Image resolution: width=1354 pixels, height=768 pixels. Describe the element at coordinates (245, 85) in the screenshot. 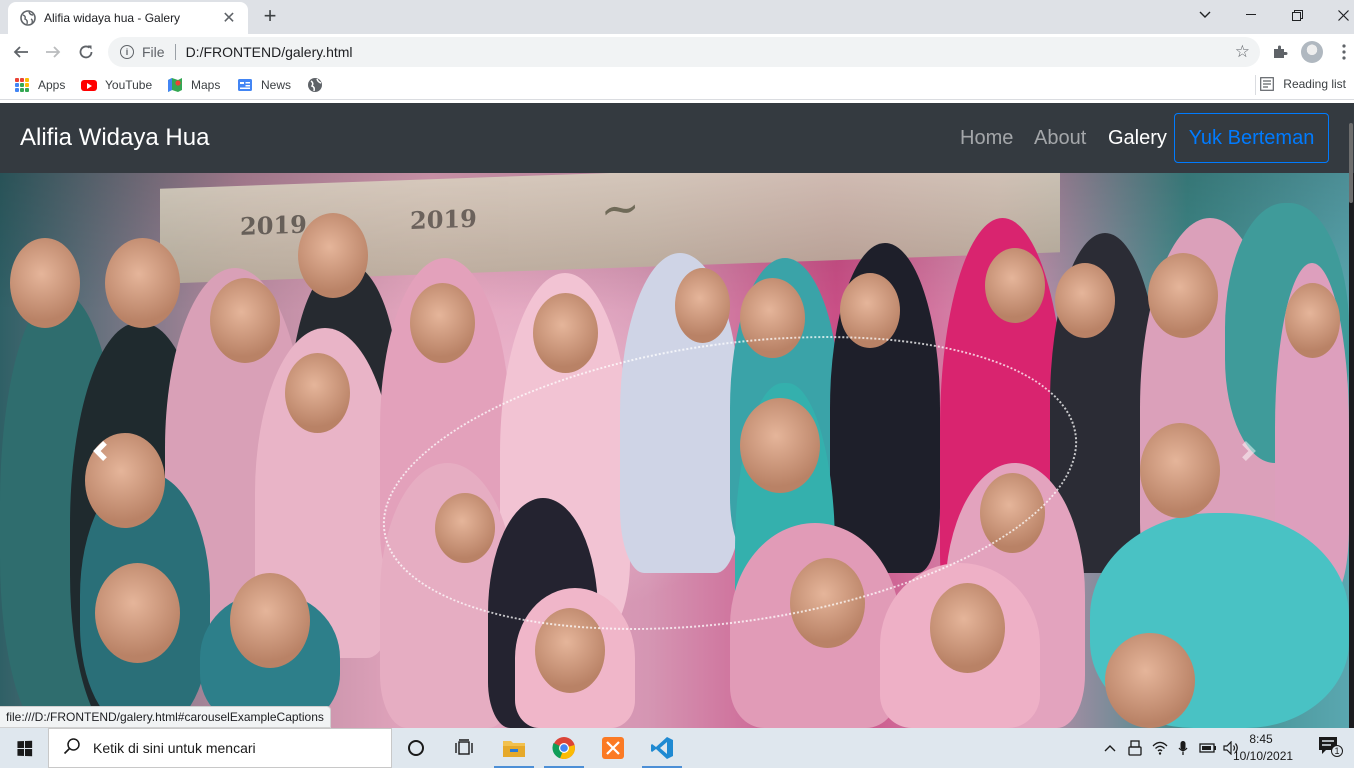

I see `news-icon` at that location.